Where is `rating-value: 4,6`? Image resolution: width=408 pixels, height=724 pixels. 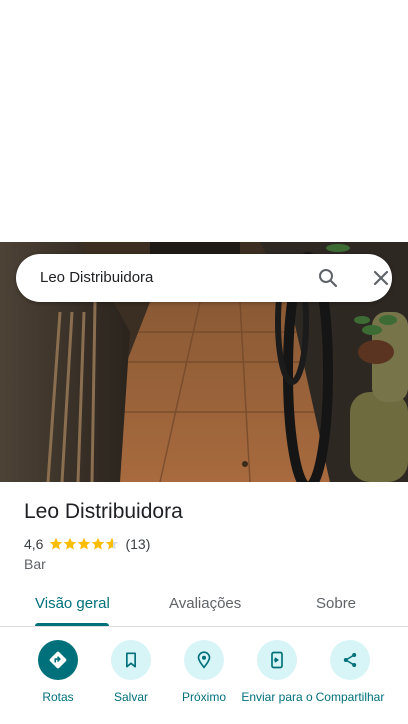
rating-value: 4,6 is located at coordinates (34, 544).